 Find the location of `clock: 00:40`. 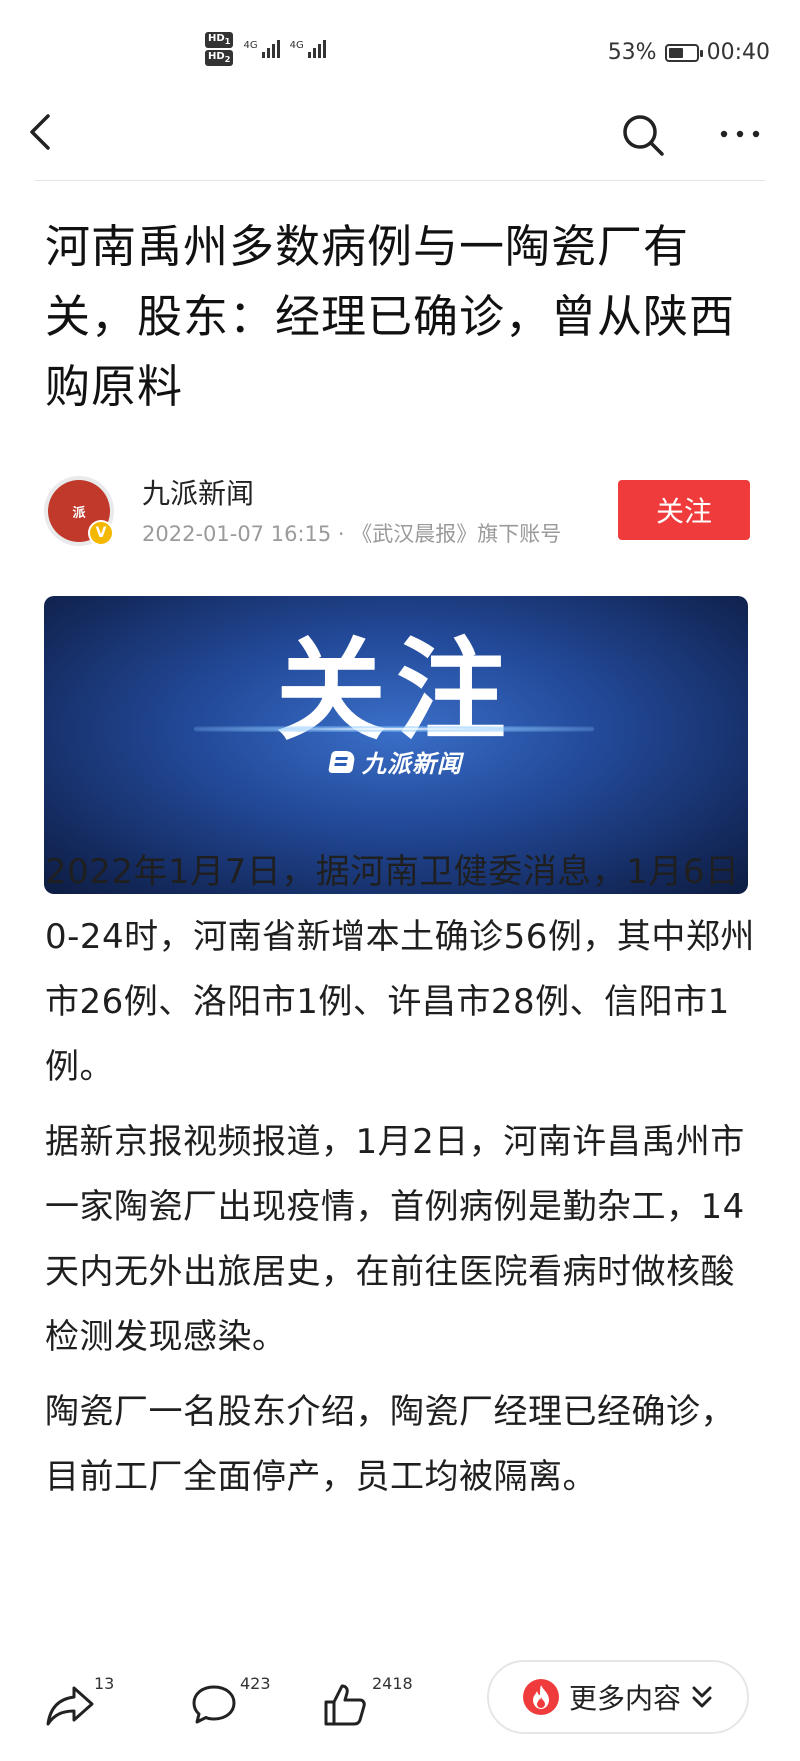

clock: 00:40 is located at coordinates (738, 52).